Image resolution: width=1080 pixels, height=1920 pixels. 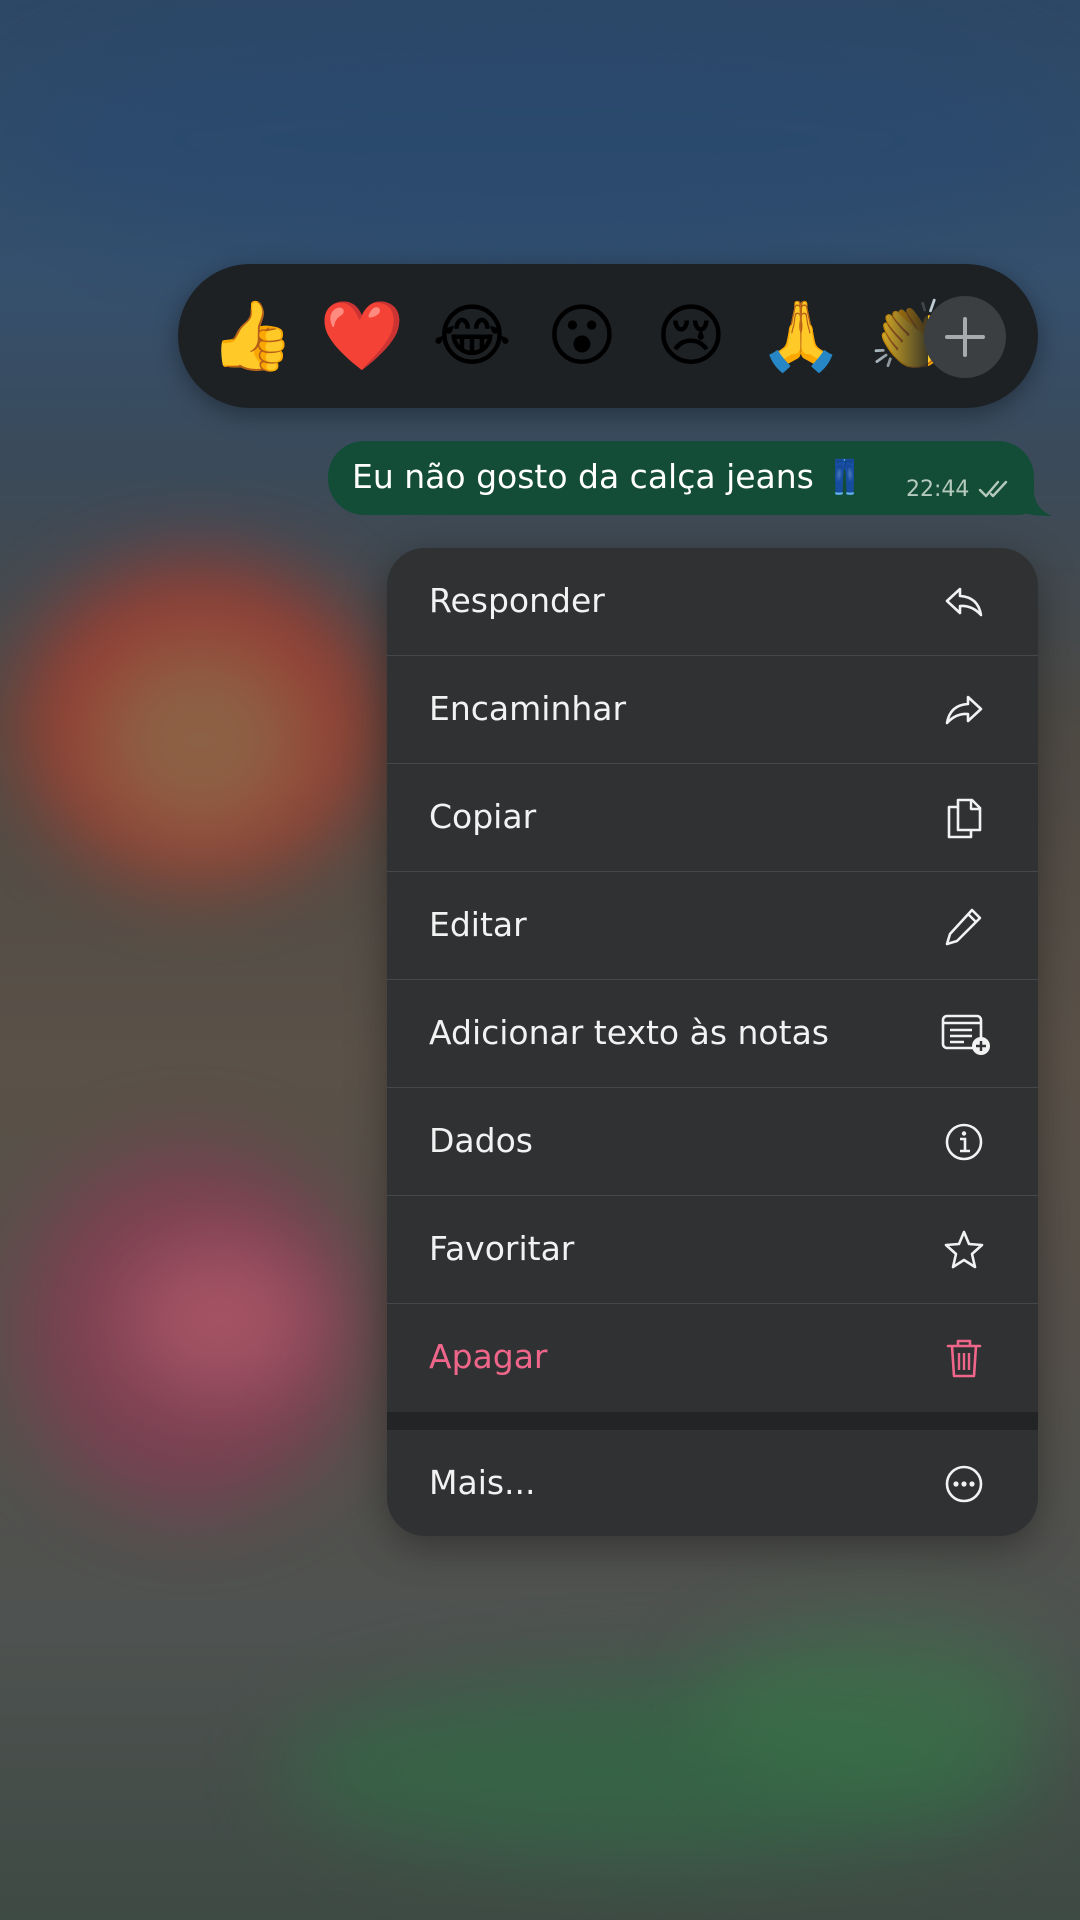 What do you see at coordinates (528, 708) in the screenshot?
I see `menu-item-label: Encaminhar` at bounding box center [528, 708].